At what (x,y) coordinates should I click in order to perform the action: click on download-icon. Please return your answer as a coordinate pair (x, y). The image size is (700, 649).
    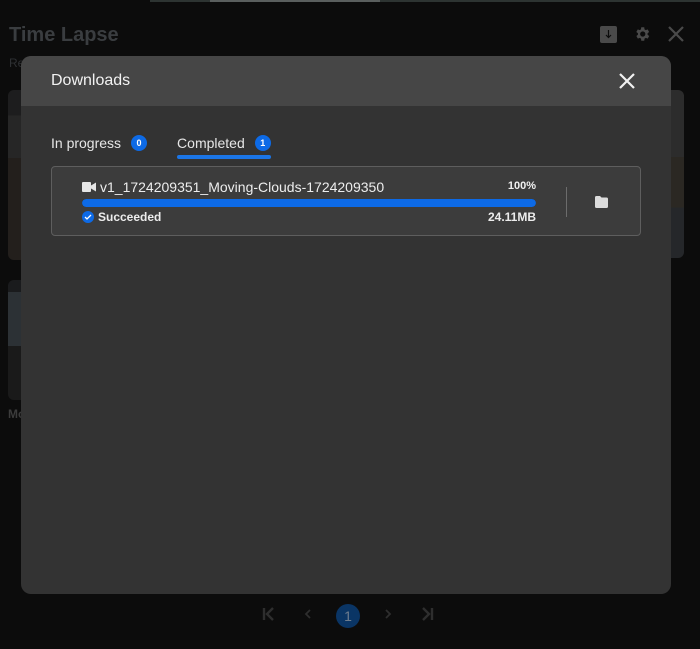
    Looking at the image, I should click on (608, 34).